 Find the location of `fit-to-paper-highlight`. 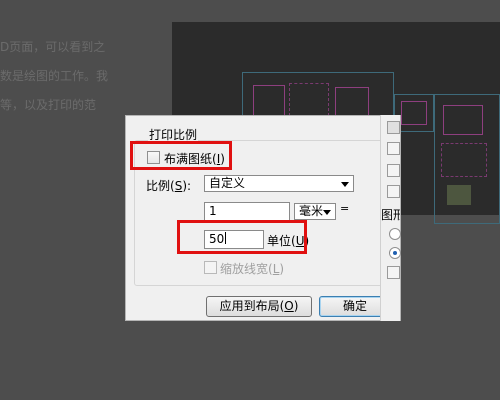

fit-to-paper-highlight is located at coordinates (181, 155).